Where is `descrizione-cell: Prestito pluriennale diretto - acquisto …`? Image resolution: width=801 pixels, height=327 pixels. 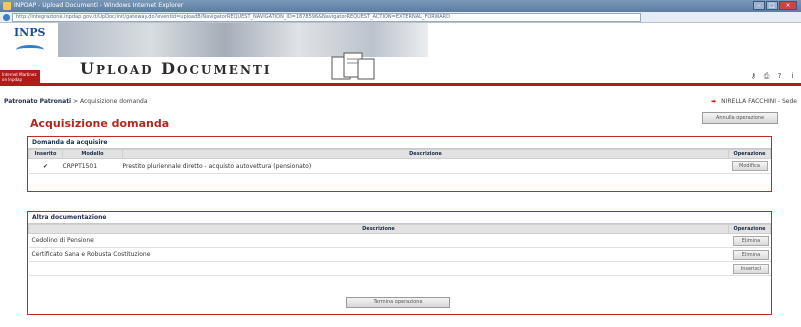
descrizione-cell: Prestito pluriennale diretto - acquisto … is located at coordinates (425, 166).